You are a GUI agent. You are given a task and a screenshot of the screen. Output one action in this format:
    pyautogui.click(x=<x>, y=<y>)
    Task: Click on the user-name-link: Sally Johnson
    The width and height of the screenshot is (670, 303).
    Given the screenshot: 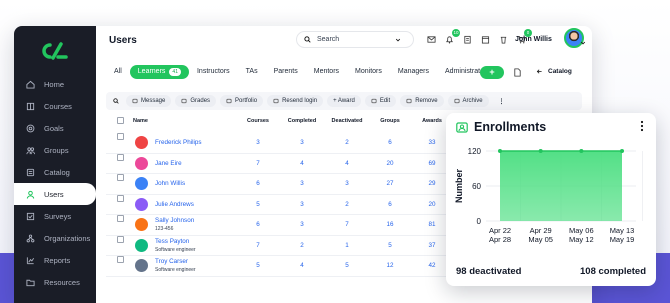 What is the action you would take?
    pyautogui.click(x=174, y=220)
    